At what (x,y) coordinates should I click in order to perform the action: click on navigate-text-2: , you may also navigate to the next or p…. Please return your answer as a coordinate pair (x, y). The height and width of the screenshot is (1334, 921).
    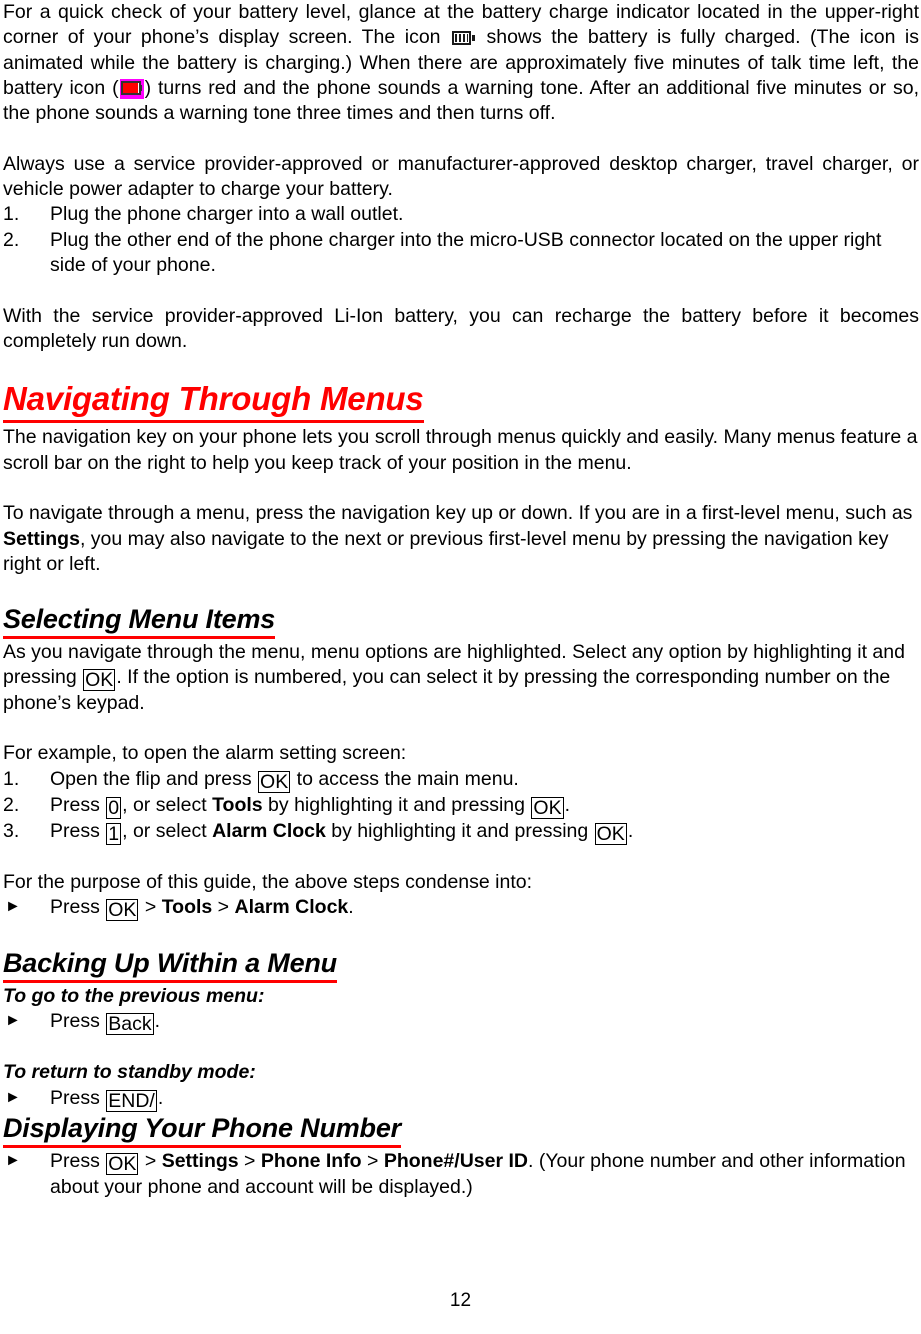
    Looking at the image, I should click on (446, 551).